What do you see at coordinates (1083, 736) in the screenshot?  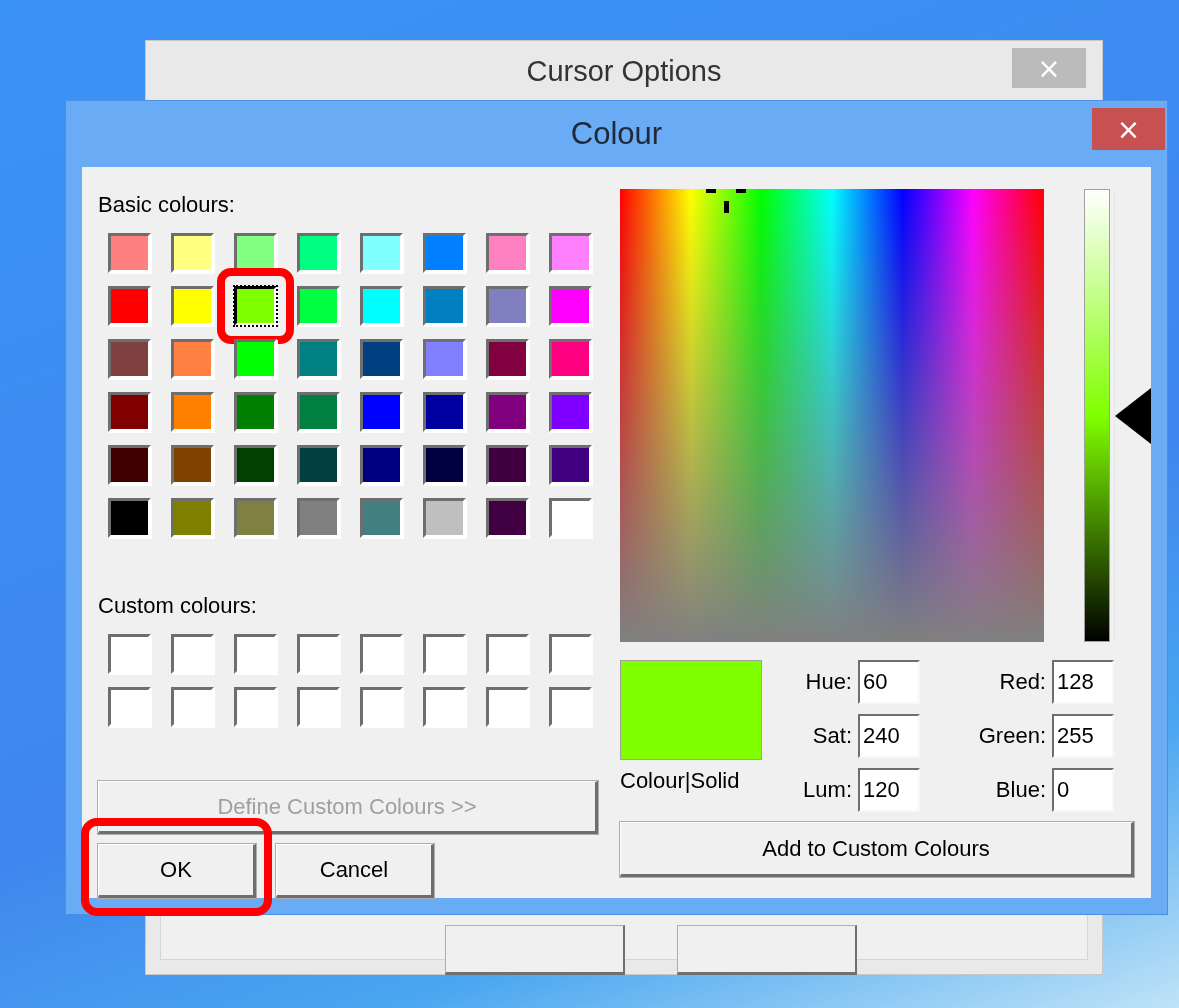 I see `input-field: 255` at bounding box center [1083, 736].